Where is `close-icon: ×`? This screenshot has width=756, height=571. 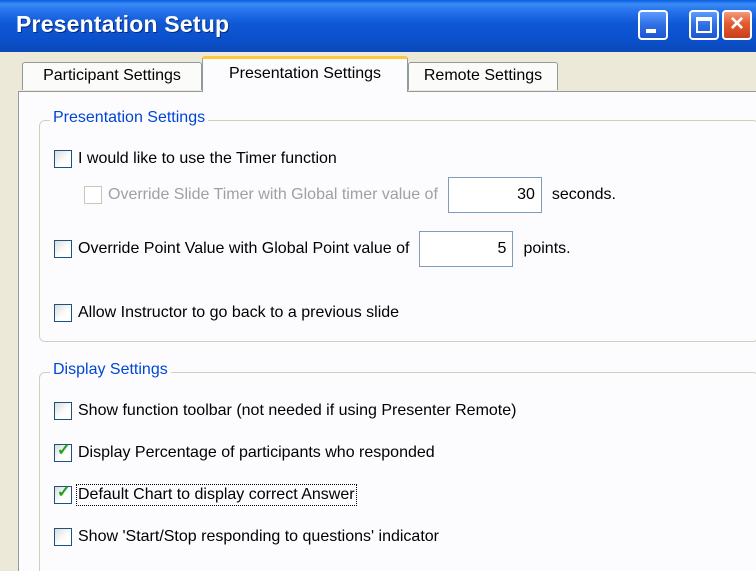
close-icon: × is located at coordinates (736, 23).